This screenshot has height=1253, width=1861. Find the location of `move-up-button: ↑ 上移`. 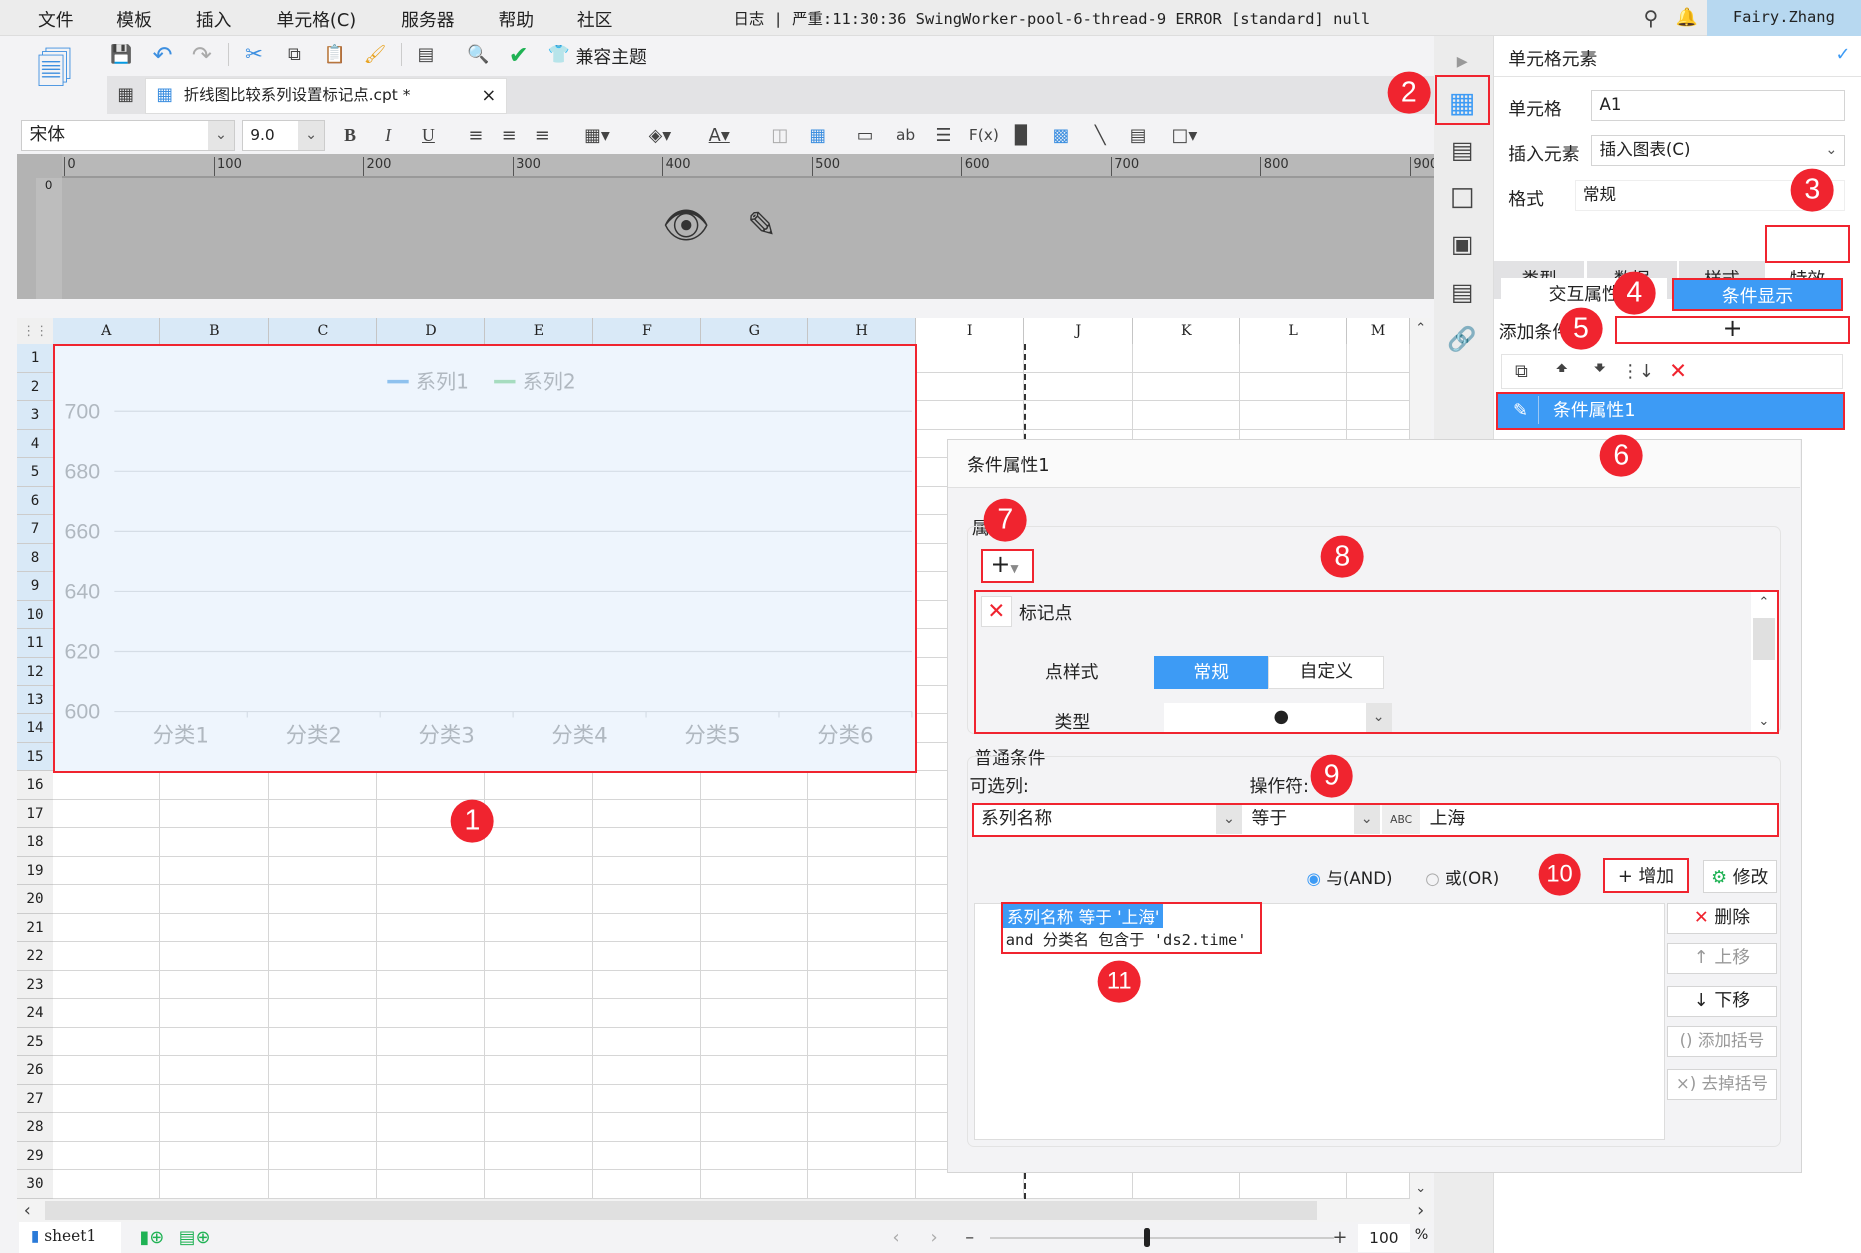

move-up-button: ↑ 上移 is located at coordinates (1722, 959).